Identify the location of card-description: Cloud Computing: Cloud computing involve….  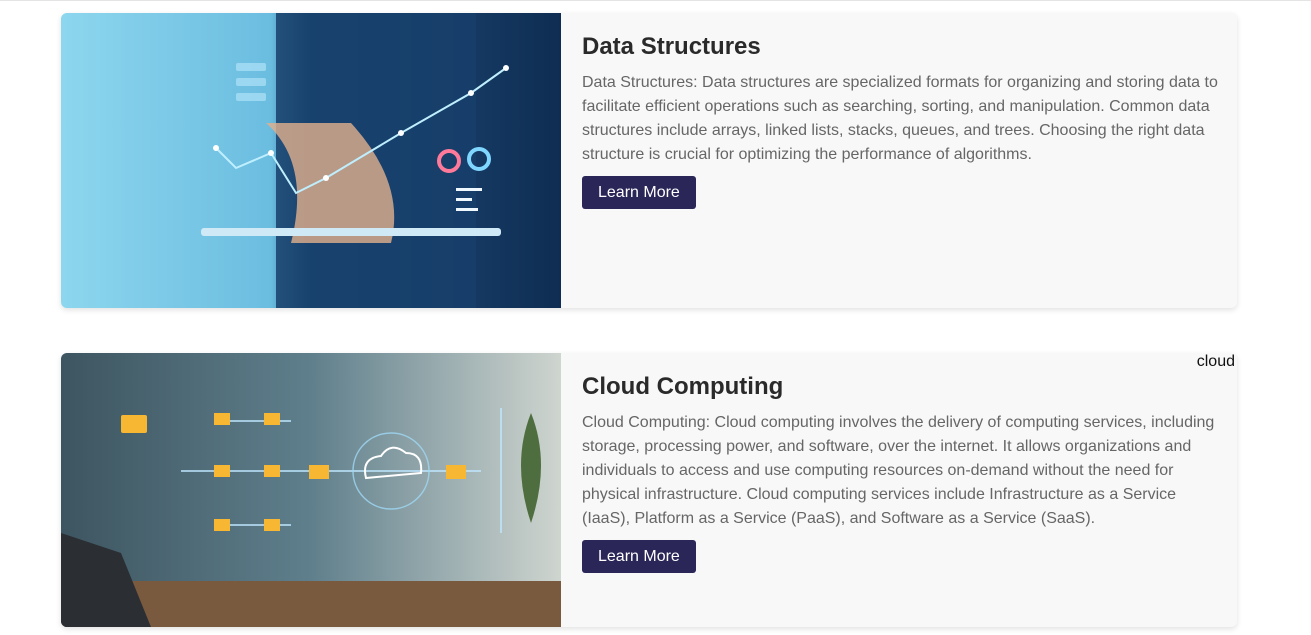
(898, 470).